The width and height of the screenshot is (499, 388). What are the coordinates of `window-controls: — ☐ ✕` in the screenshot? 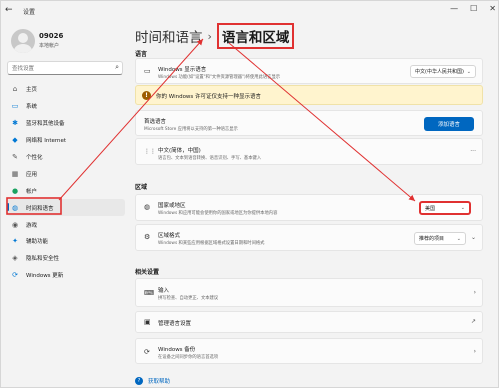 It's located at (473, 8).